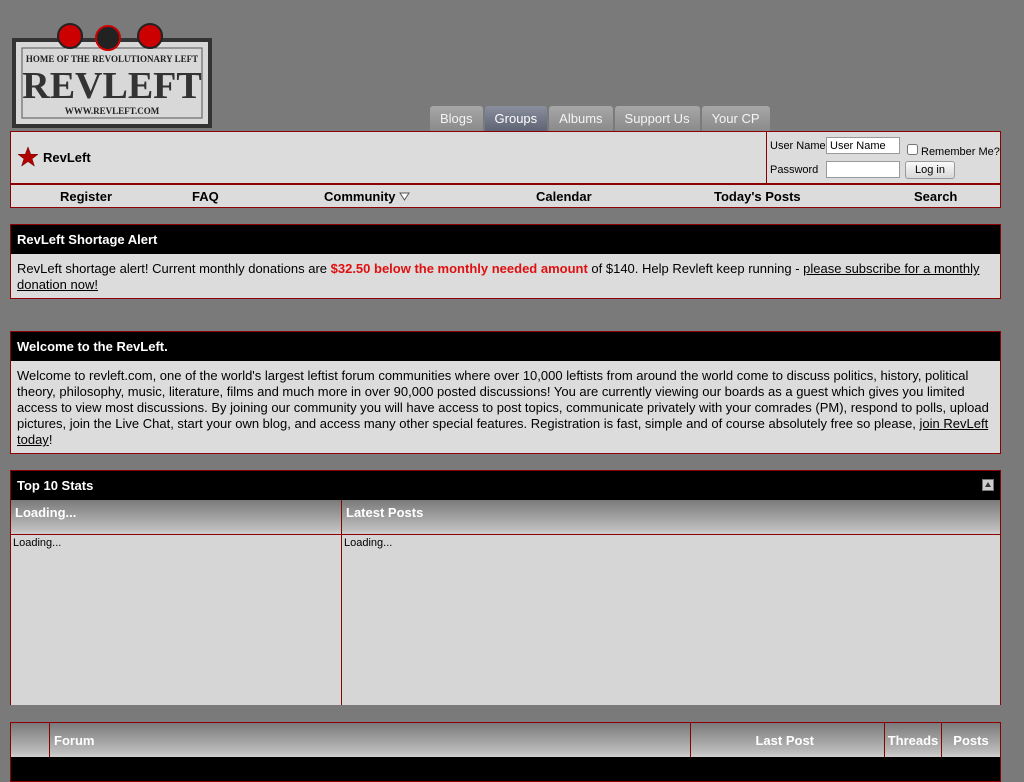  I want to click on breadcrumb-label: RevLeft, so click(67, 157).